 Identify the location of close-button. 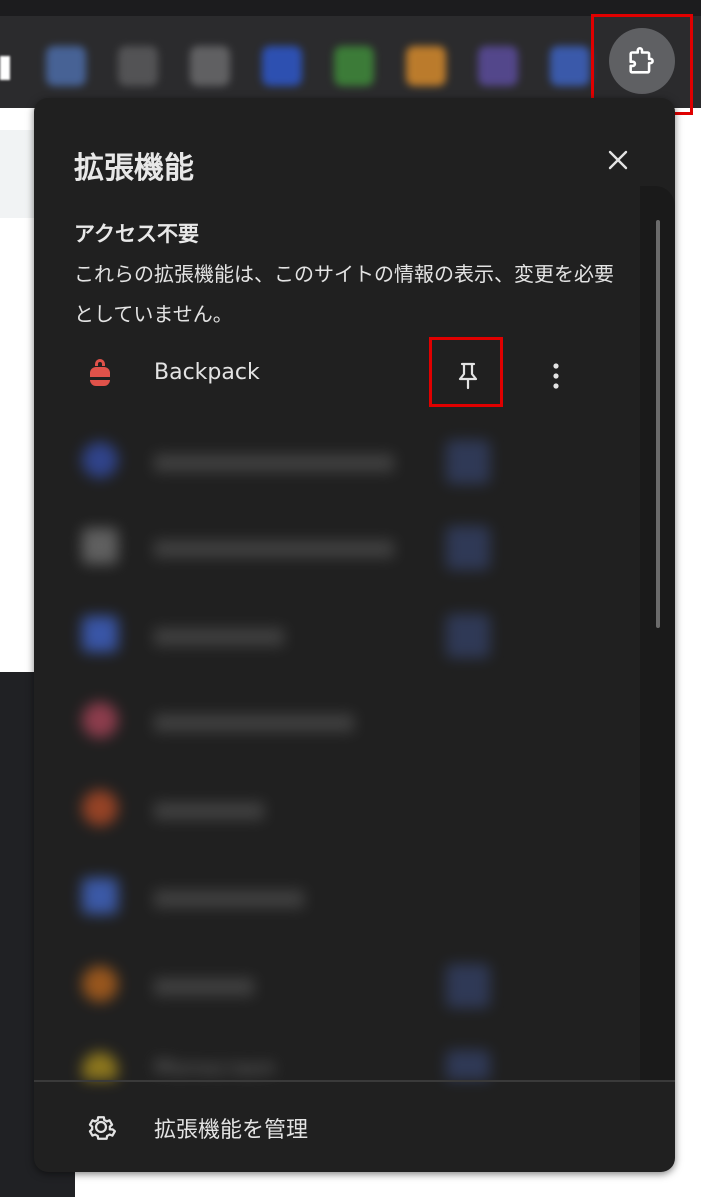
(618, 160).